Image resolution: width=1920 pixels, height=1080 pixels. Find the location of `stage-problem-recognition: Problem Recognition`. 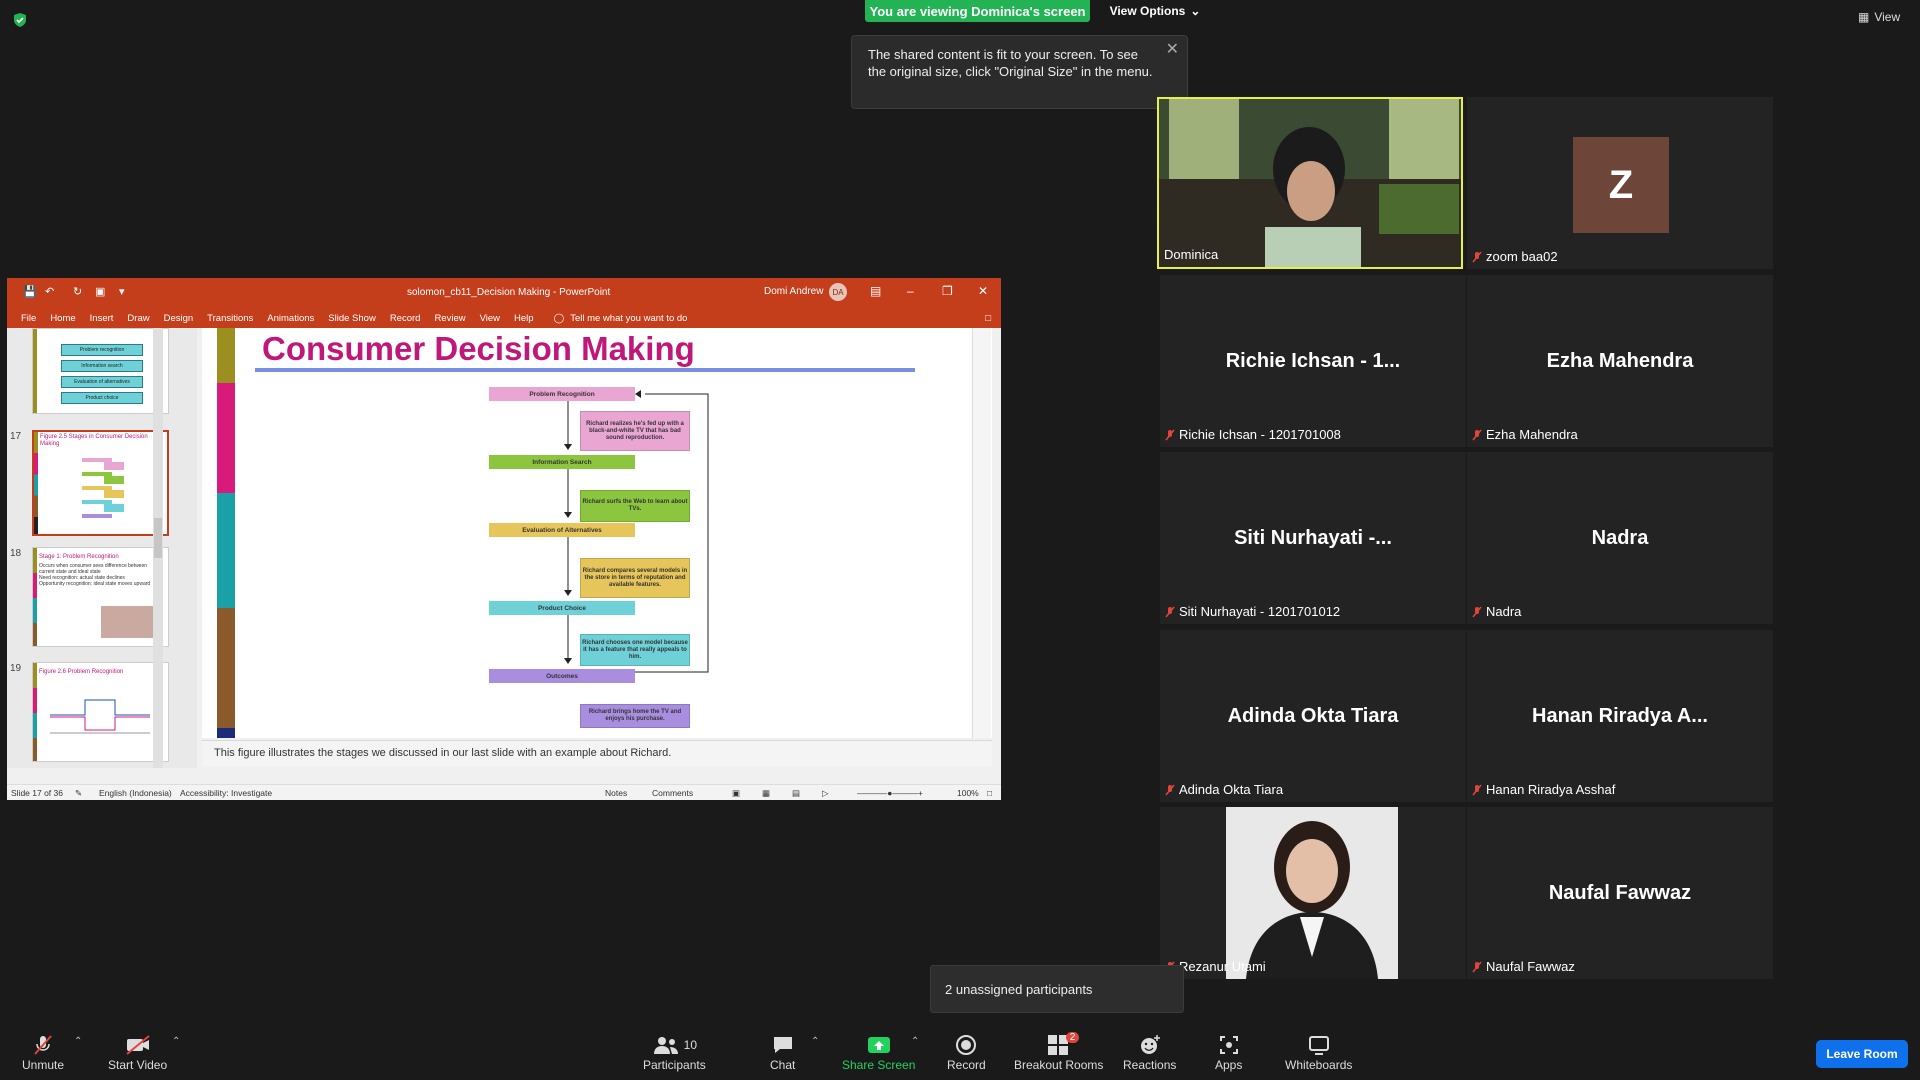

stage-problem-recognition: Problem Recognition is located at coordinates (562, 394).